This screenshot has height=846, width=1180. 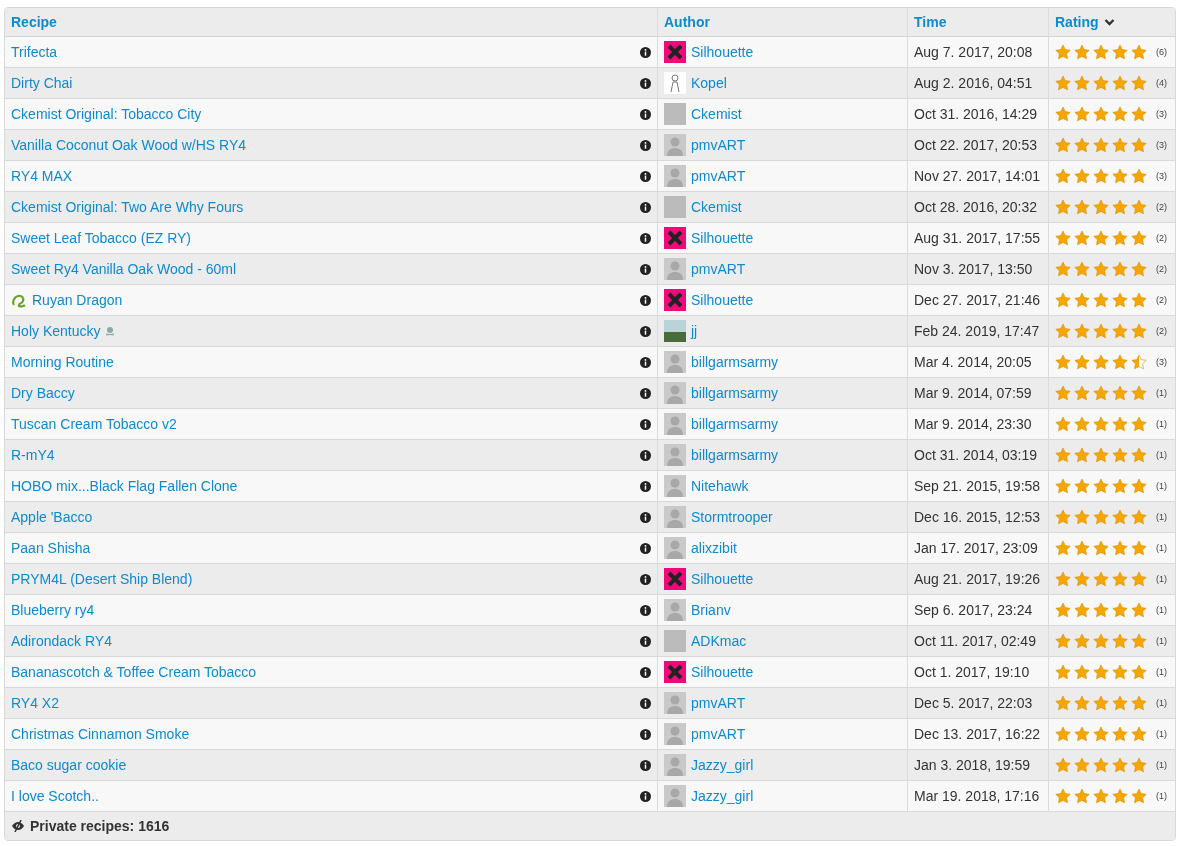 I want to click on author-name-link: Brianv, so click(x=711, y=610).